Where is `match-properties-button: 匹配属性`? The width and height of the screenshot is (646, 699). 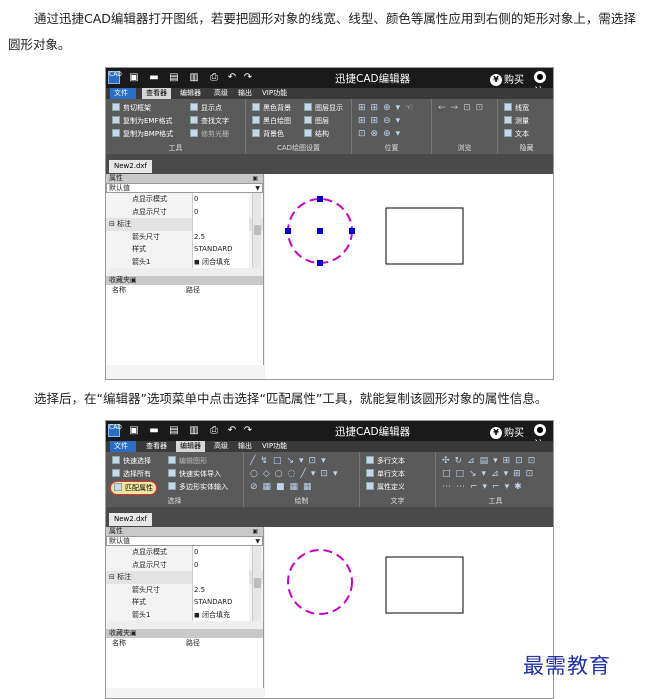
match-properties-button: 匹配属性 is located at coordinates (133, 488).